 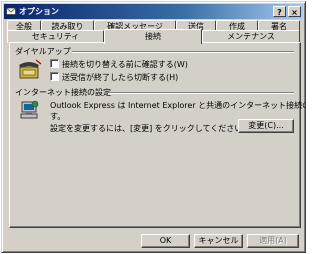 What do you see at coordinates (39, 11) in the screenshot?
I see `window-title: オプション` at bounding box center [39, 11].